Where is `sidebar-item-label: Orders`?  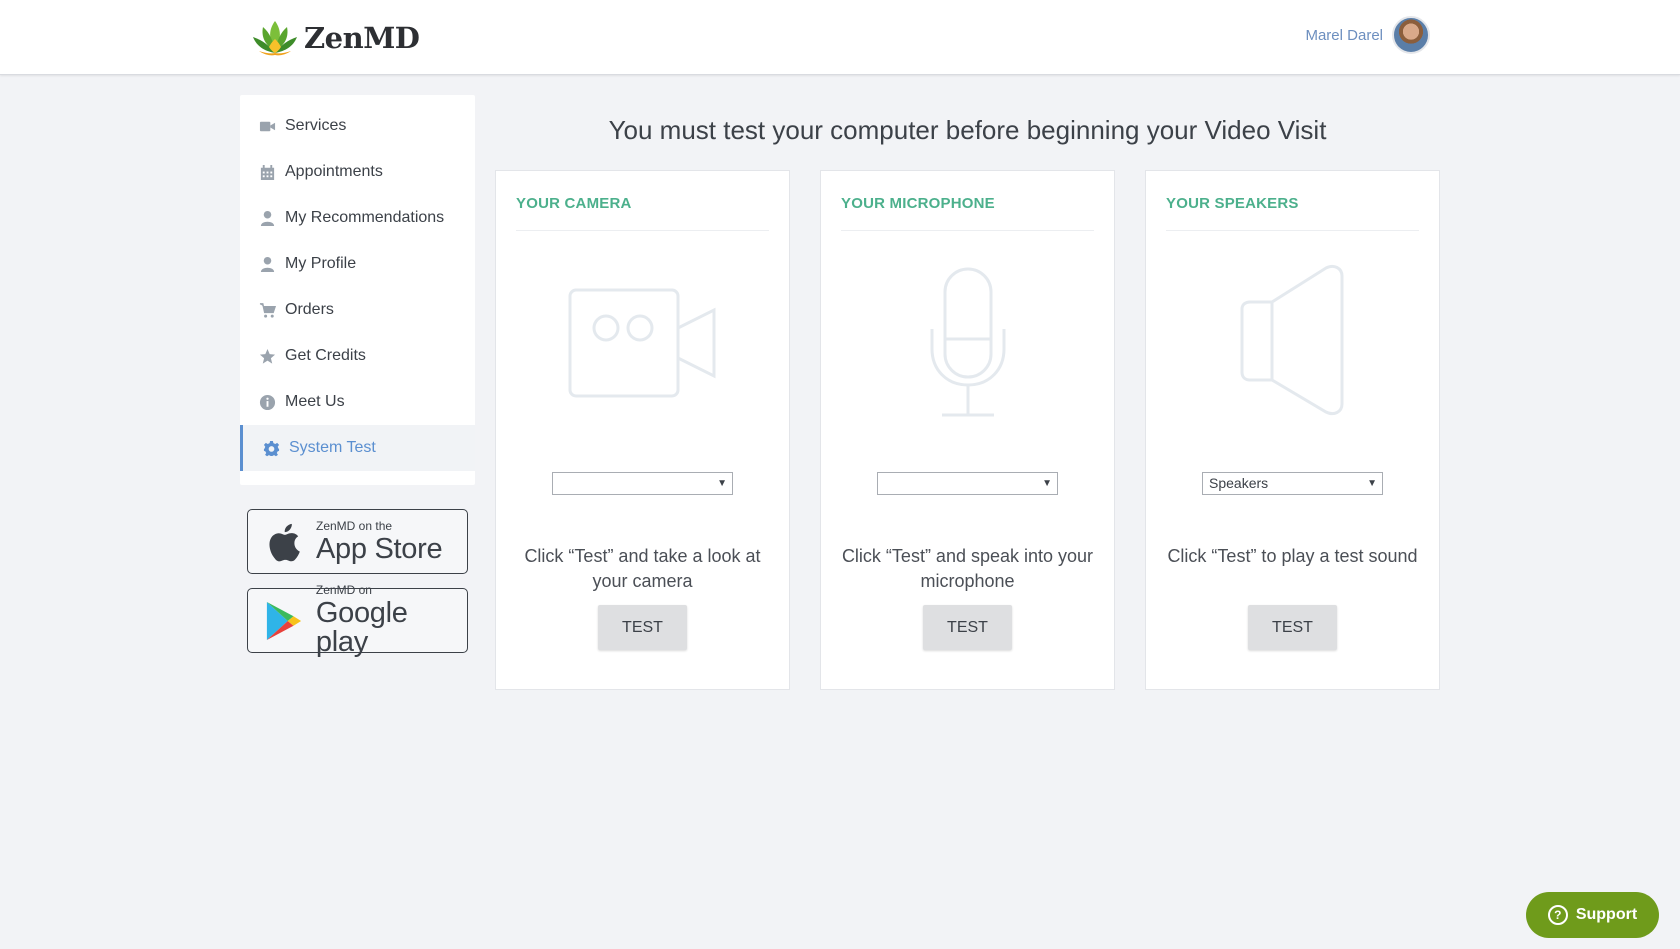 sidebar-item-label: Orders is located at coordinates (309, 309).